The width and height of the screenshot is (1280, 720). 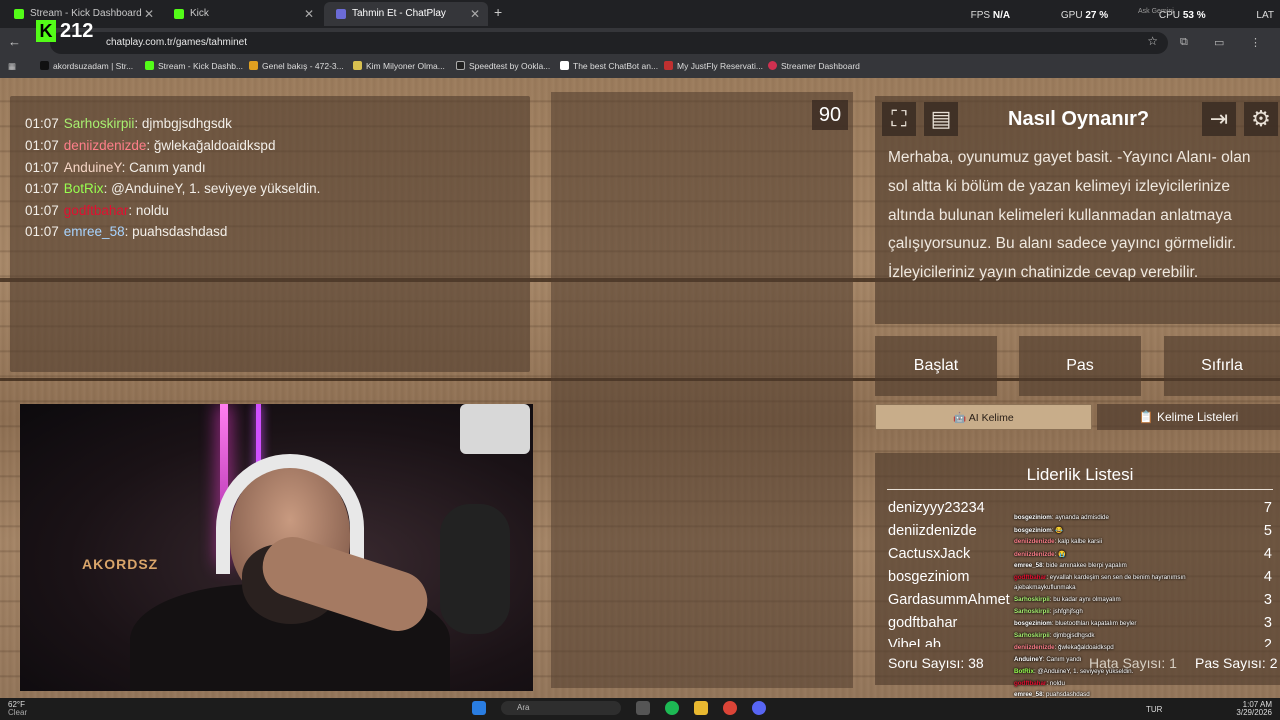 What do you see at coordinates (1188, 417) in the screenshot?
I see `tab-word-lists: 📋 Kelime Listeleri` at bounding box center [1188, 417].